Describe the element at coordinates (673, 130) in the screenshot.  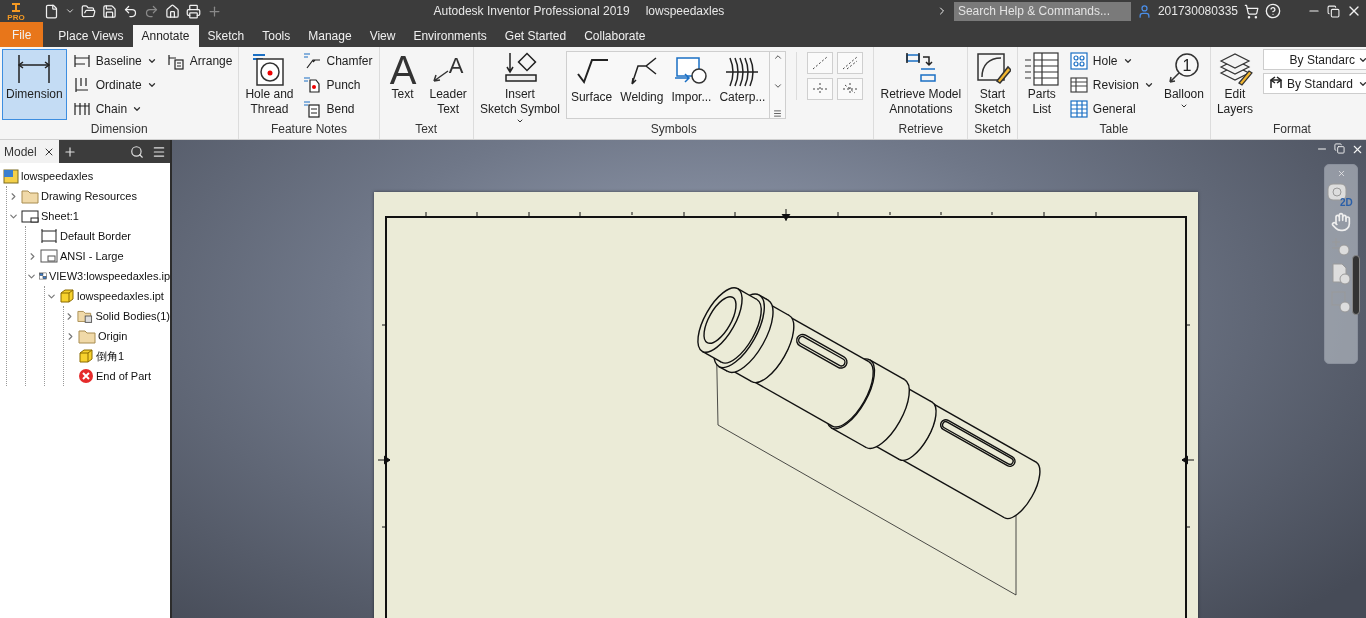
I see `panel-title: Symbols` at that location.